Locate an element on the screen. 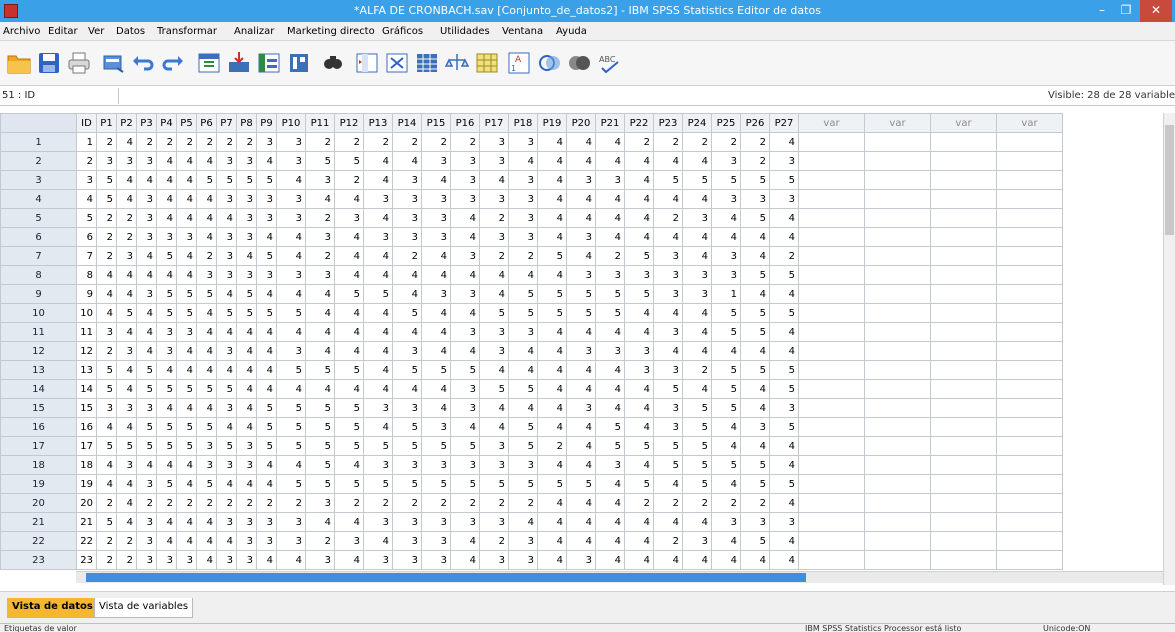 This screenshot has width=1175, height=632. column-header: P9 is located at coordinates (266, 123).